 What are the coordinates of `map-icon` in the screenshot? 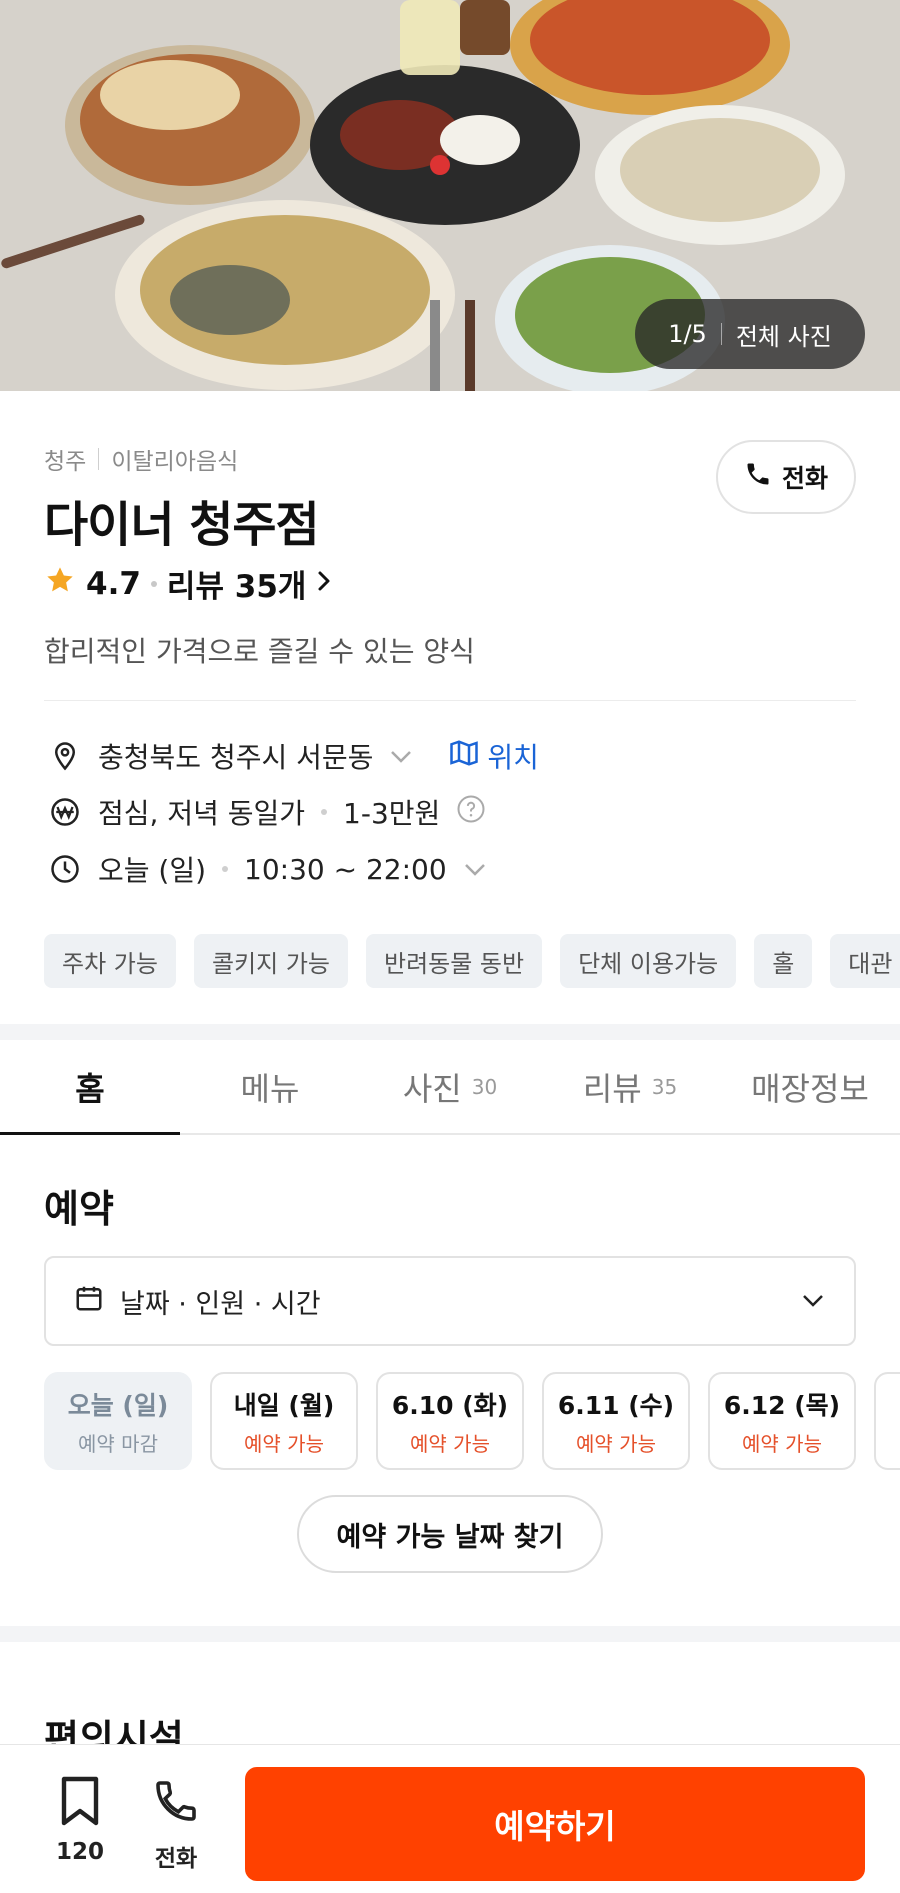 It's located at (464, 756).